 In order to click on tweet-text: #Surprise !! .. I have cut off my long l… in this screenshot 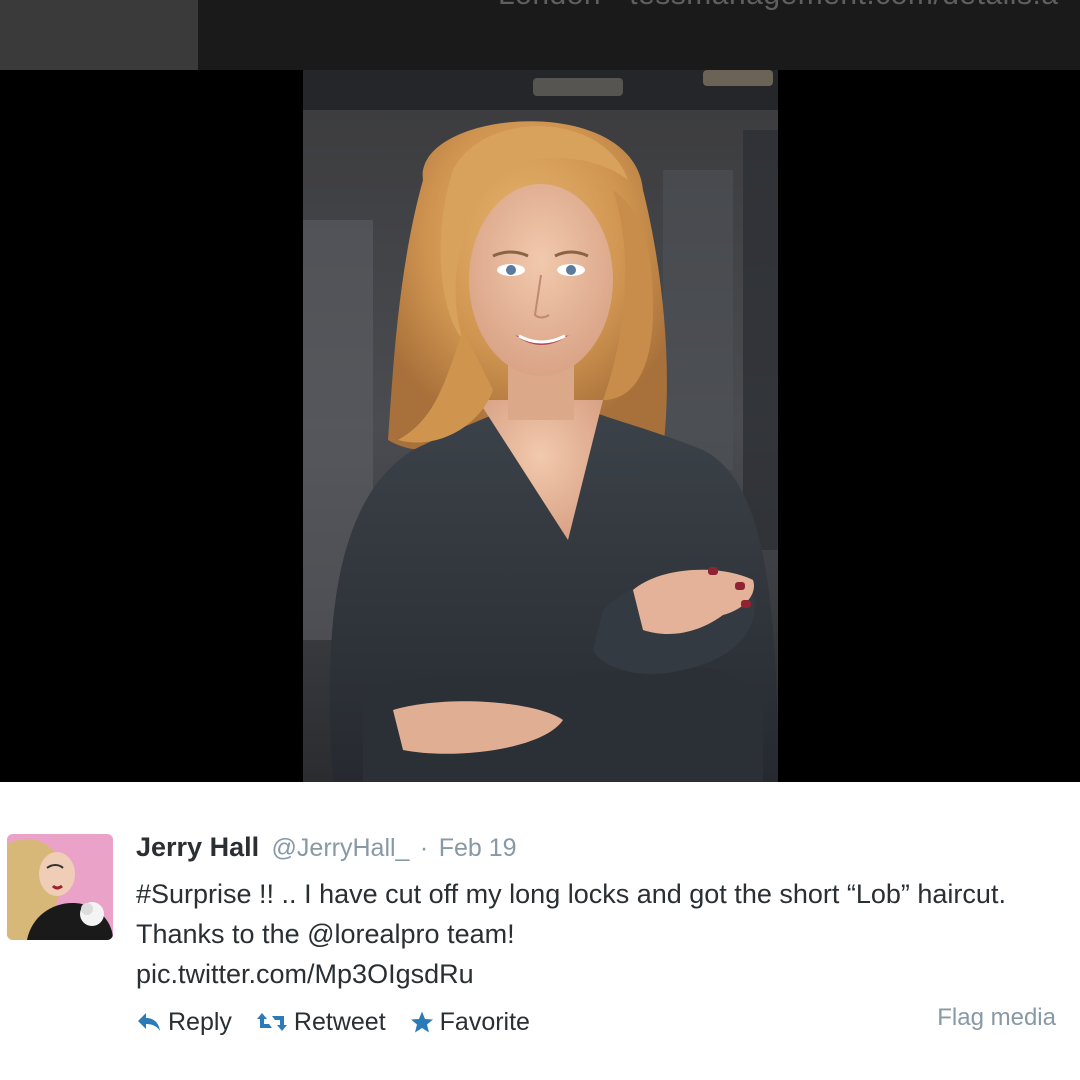, I will do `click(571, 914)`.